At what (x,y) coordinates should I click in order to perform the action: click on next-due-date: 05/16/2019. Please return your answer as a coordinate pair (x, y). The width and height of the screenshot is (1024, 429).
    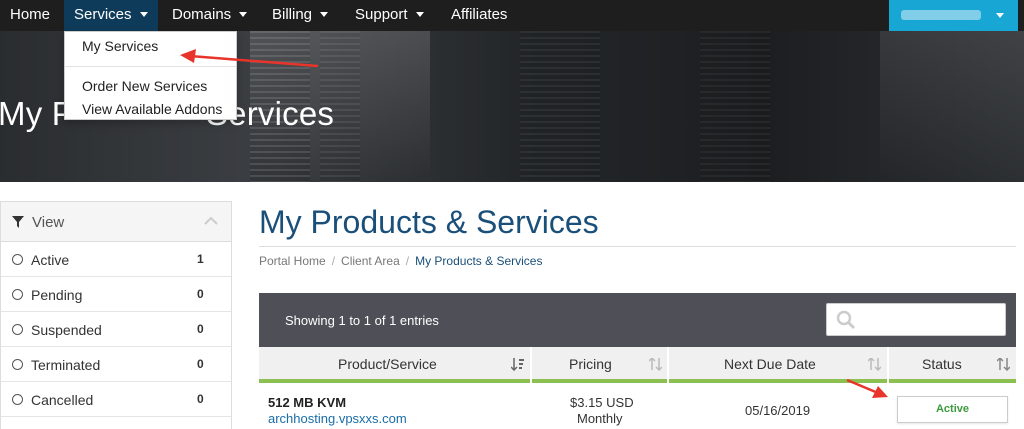
    Looking at the image, I should click on (778, 410).